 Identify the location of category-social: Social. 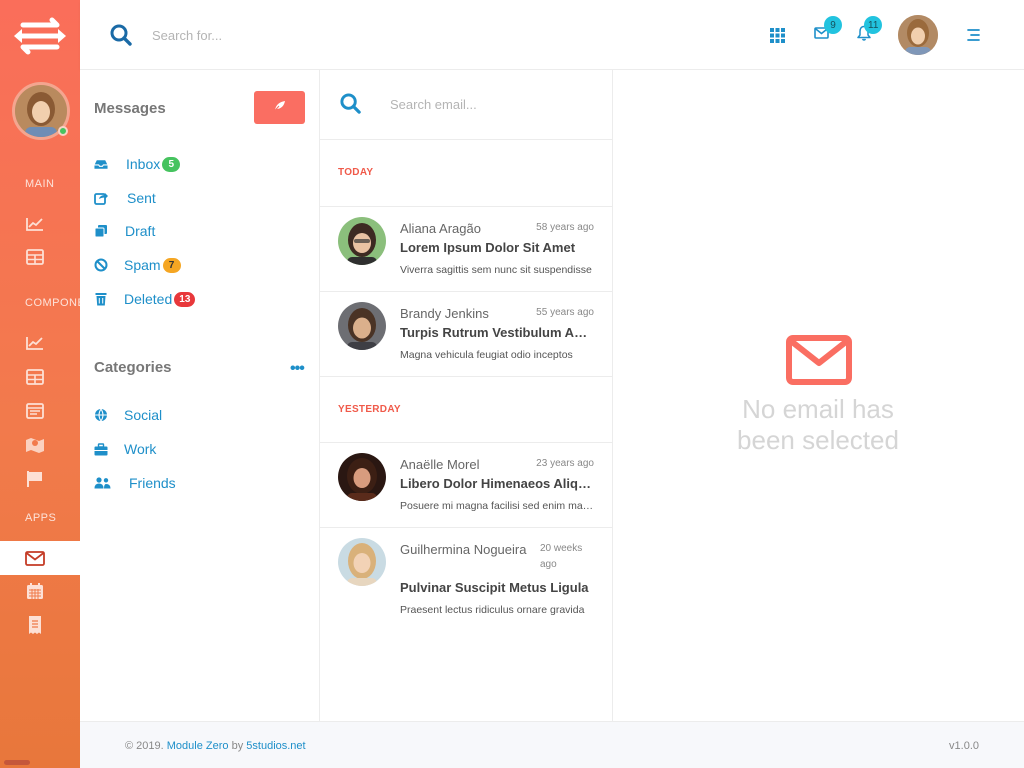
(128, 415).